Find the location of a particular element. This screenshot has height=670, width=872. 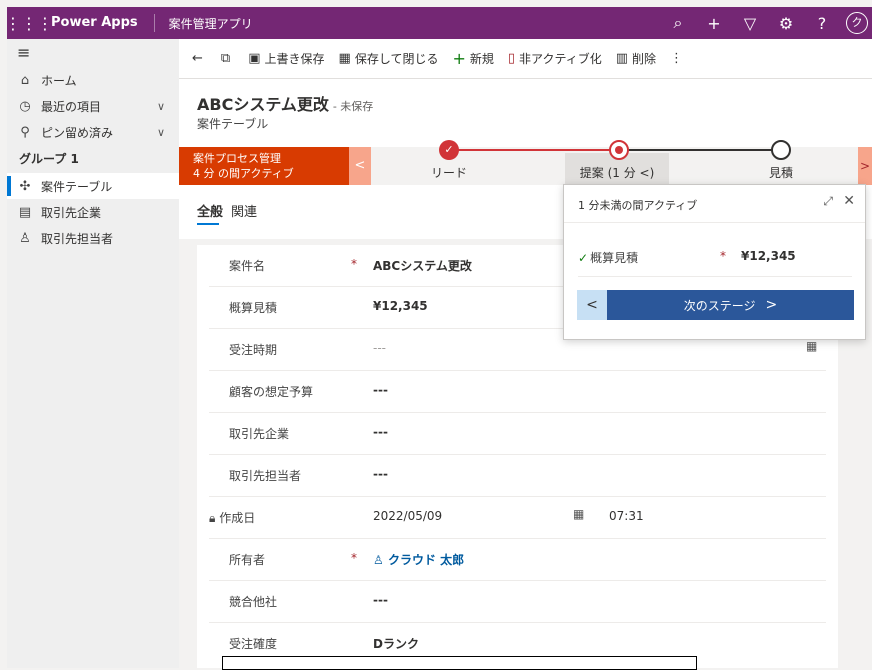

more-commands-button: ⋮ is located at coordinates (678, 59).